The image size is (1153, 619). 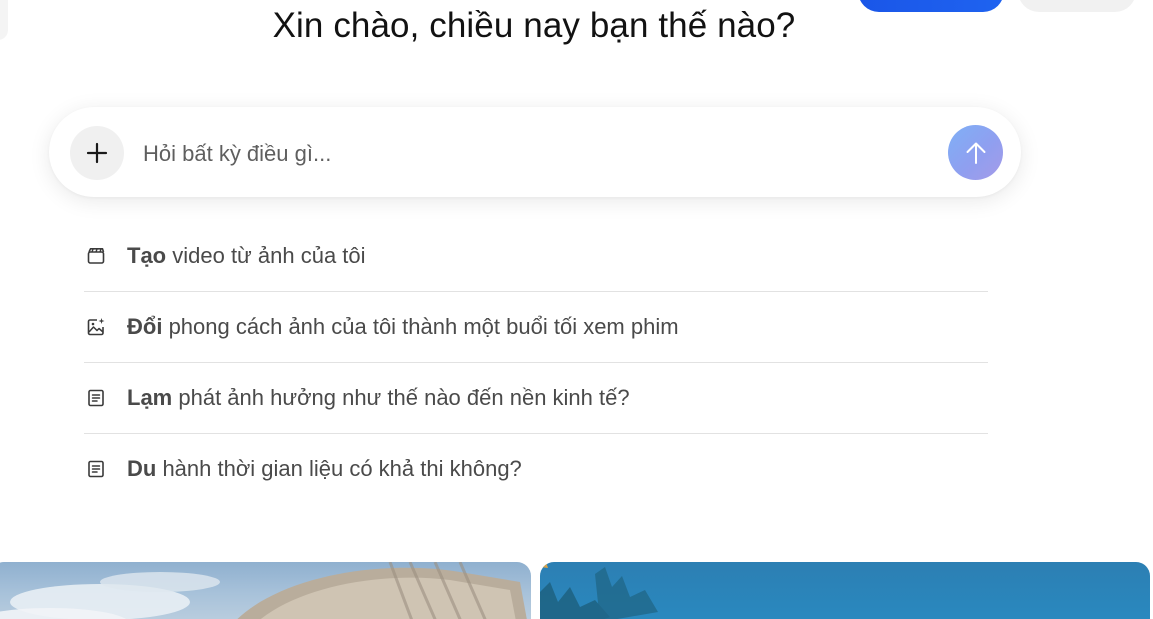 What do you see at coordinates (96, 256) in the screenshot?
I see `clapperboard-icon` at bounding box center [96, 256].